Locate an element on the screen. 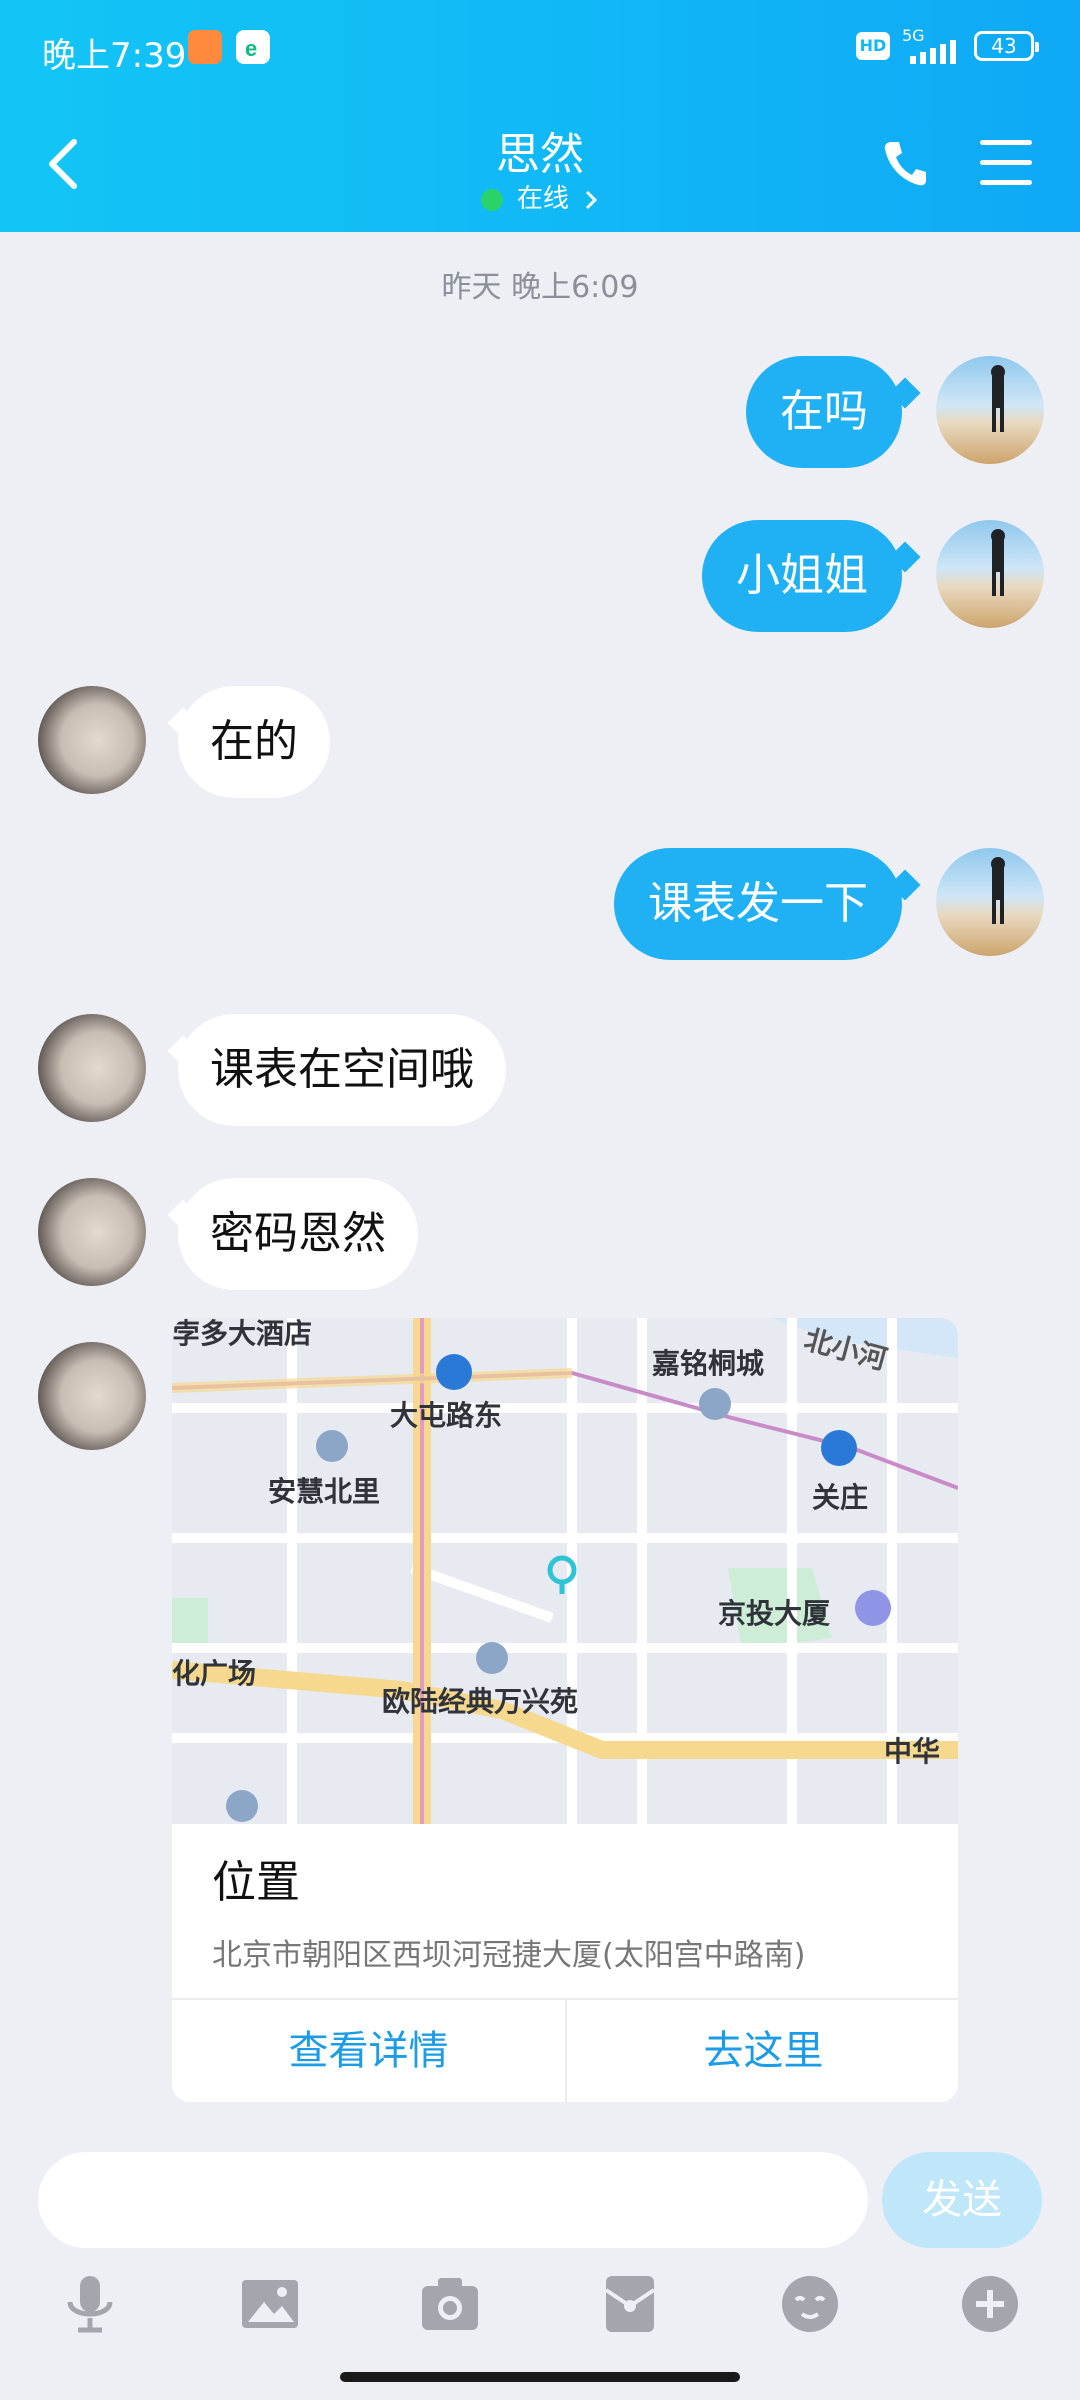 The image size is (1080, 2400). battery-level: 43 is located at coordinates (1004, 46).